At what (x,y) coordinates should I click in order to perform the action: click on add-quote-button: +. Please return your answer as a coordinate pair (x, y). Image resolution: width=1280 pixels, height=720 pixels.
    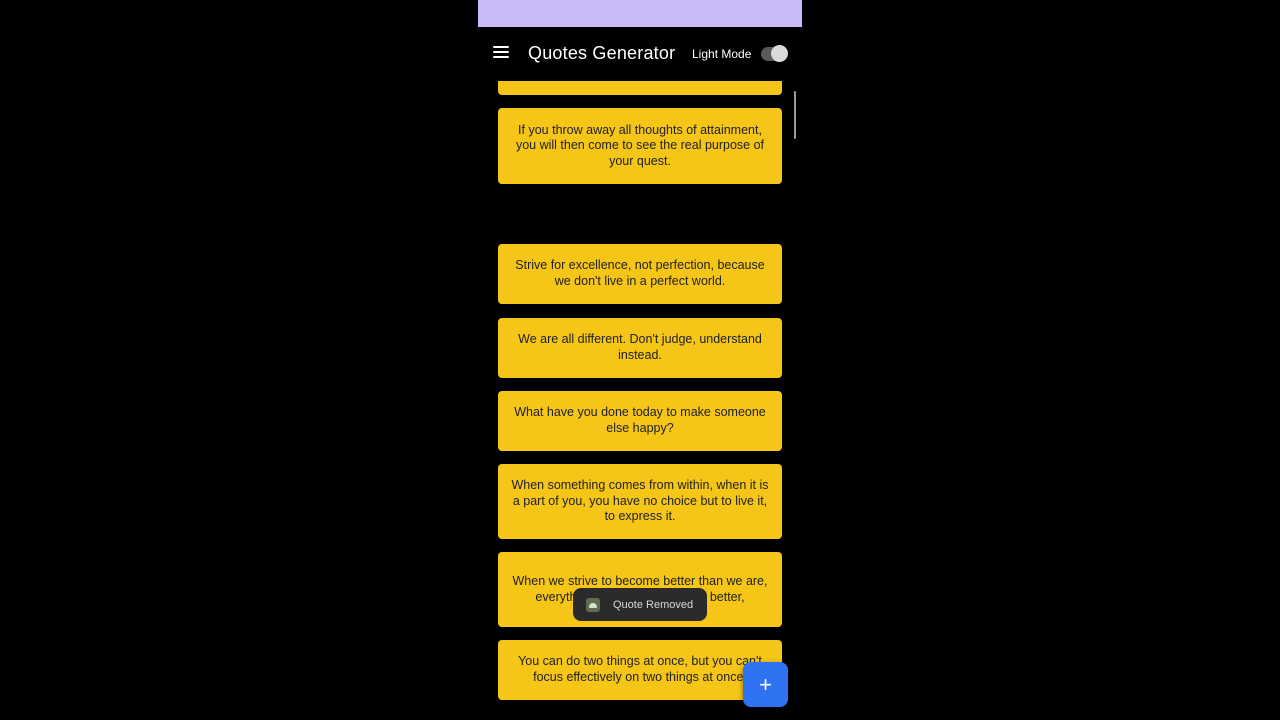
    Looking at the image, I should click on (765, 684).